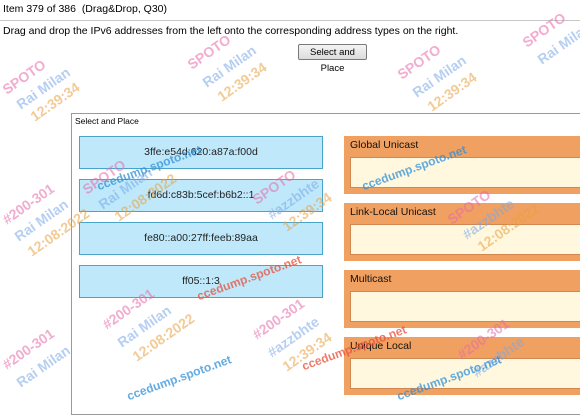 The width and height of the screenshot is (580, 415). What do you see at coordinates (201, 281) in the screenshot?
I see `draggable-address-4: ff05::1:3` at bounding box center [201, 281].